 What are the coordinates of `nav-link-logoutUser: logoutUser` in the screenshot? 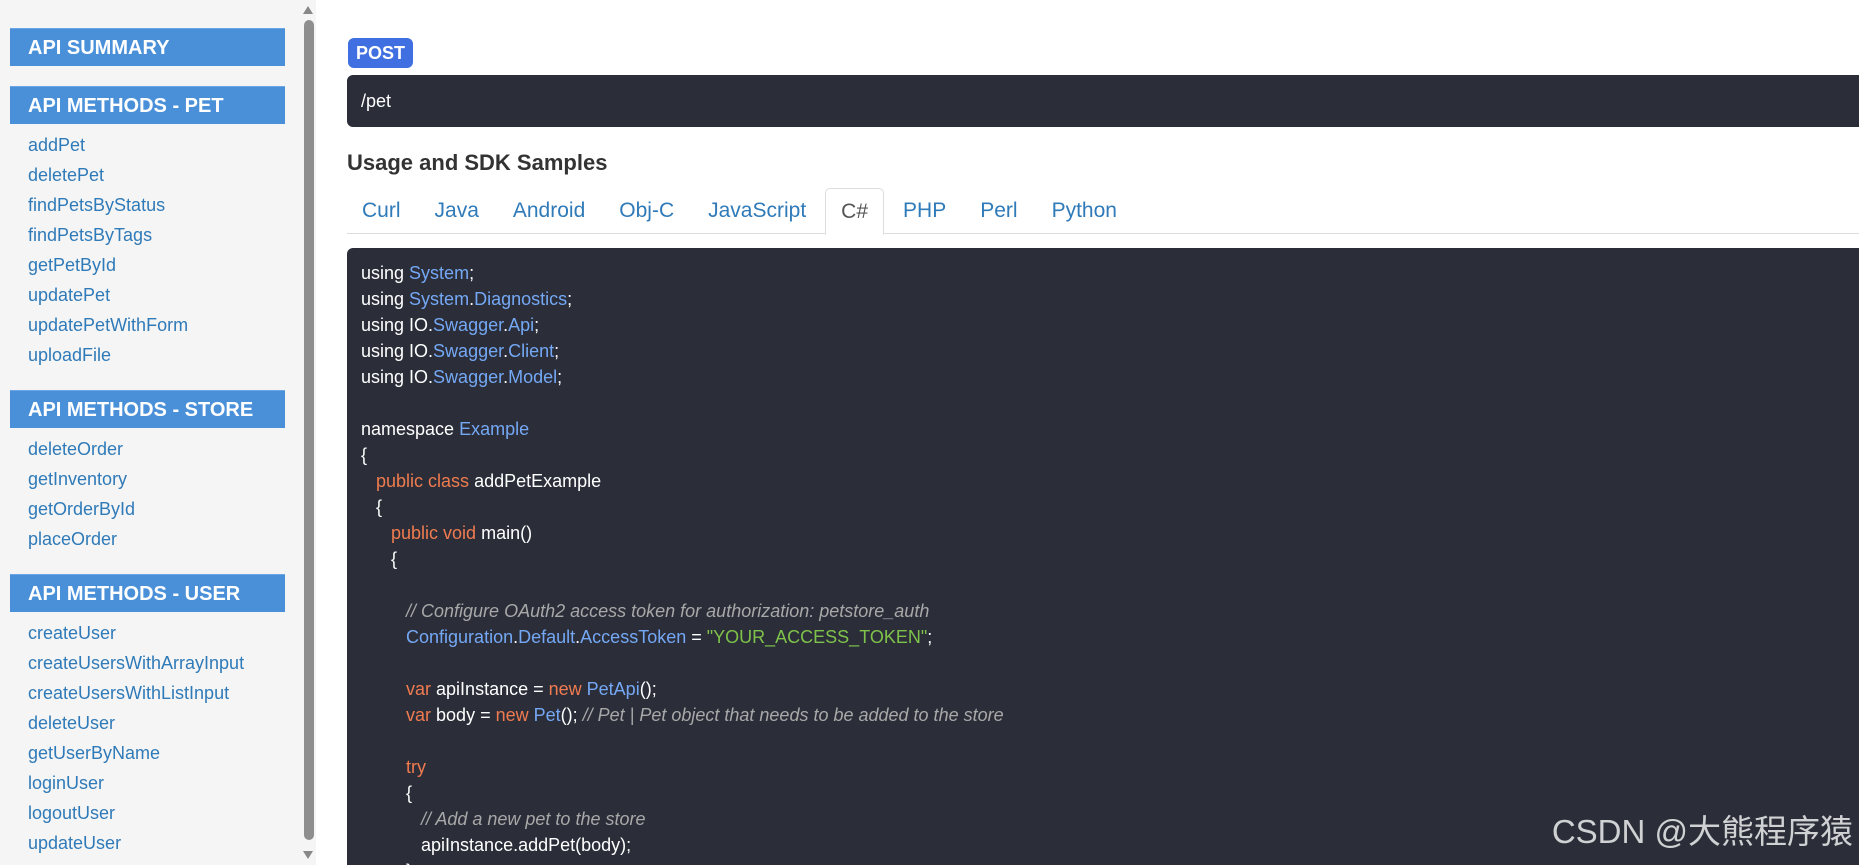 It's located at (164, 813).